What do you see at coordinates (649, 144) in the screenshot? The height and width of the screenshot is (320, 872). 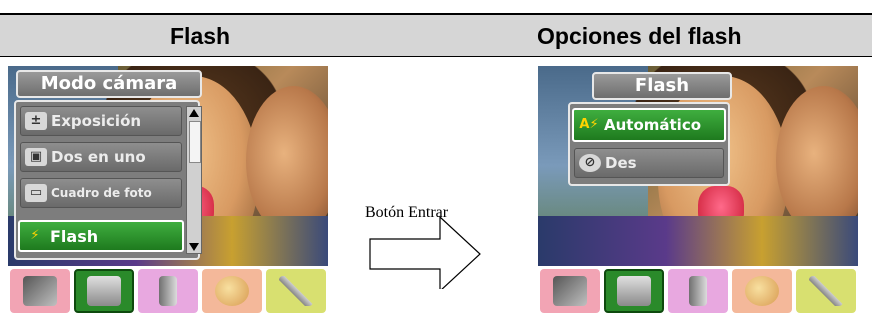 I see `flash-options-list: A⚡ Automático ⊘ Des` at bounding box center [649, 144].